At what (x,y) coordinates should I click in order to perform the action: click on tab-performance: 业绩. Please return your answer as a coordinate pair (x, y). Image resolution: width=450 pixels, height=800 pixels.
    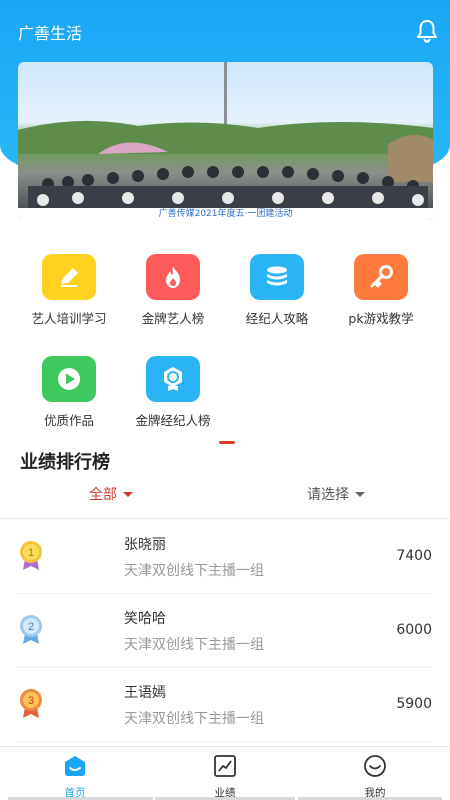
    Looking at the image, I should click on (225, 773).